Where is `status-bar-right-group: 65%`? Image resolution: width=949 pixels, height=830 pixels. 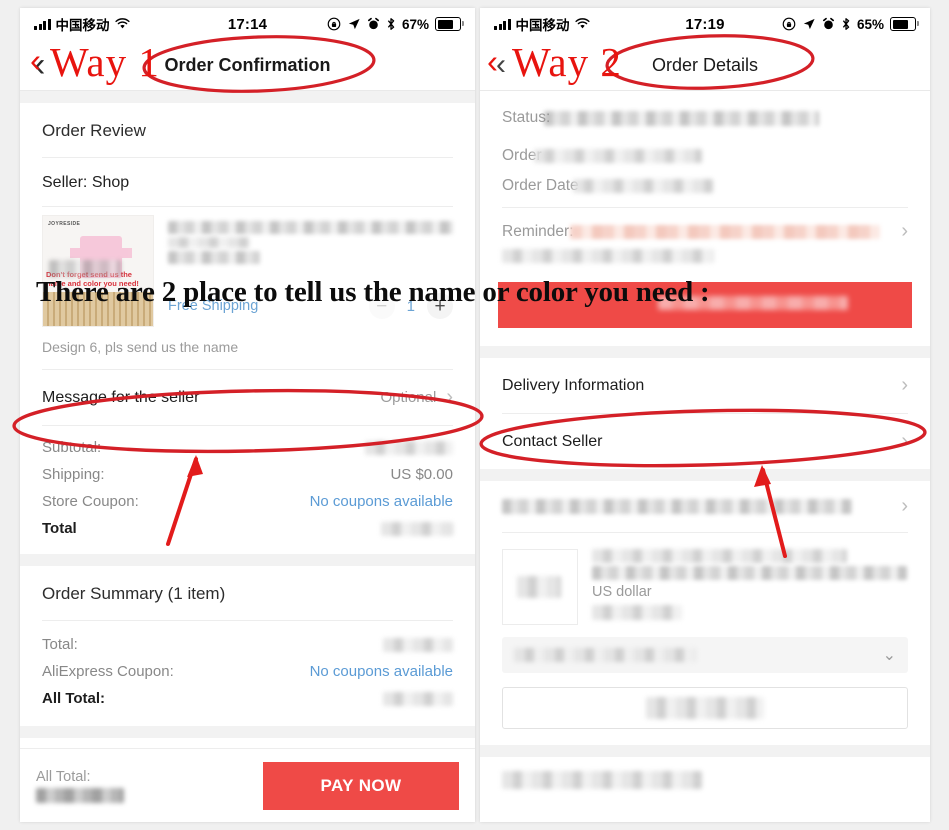 status-bar-right-group: 65% is located at coordinates (850, 24).